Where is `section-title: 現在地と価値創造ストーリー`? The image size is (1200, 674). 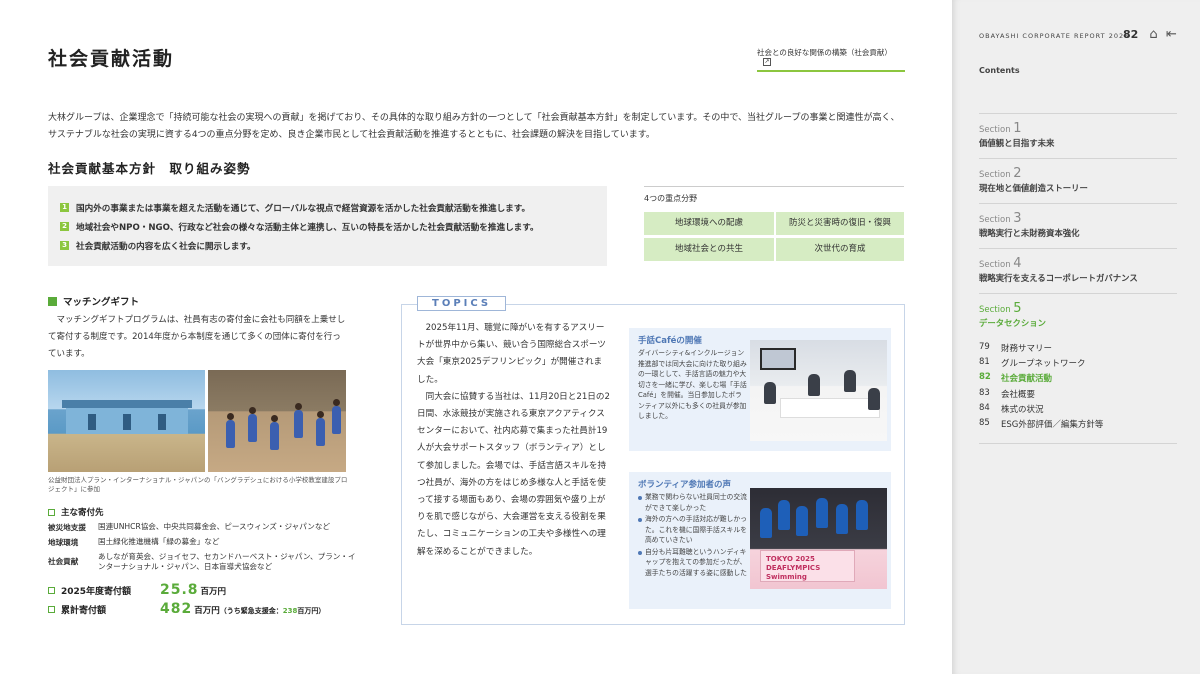 section-title: 現在地と価値創造ストーリー is located at coordinates (1033, 188).